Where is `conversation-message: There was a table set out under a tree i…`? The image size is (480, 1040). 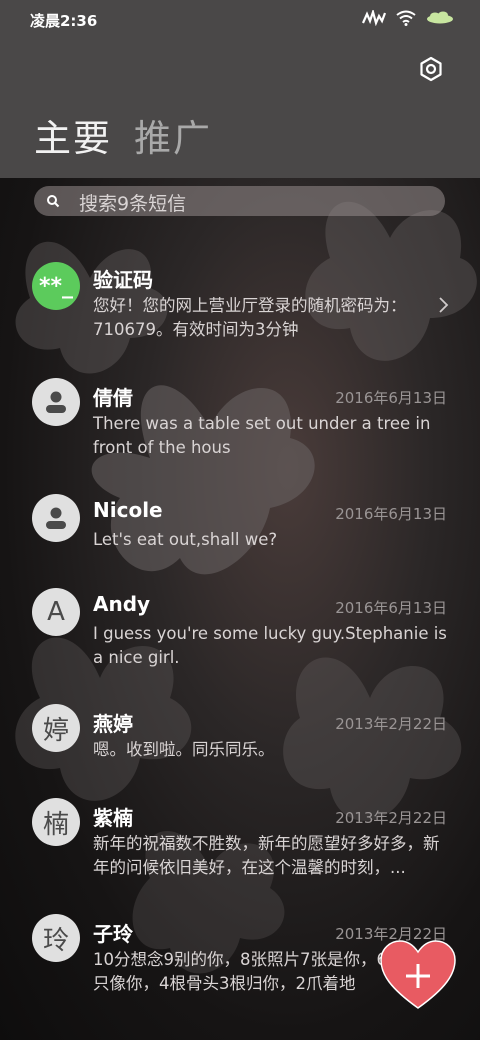 conversation-message: There was a table set out under a tree i… is located at coordinates (262, 435).